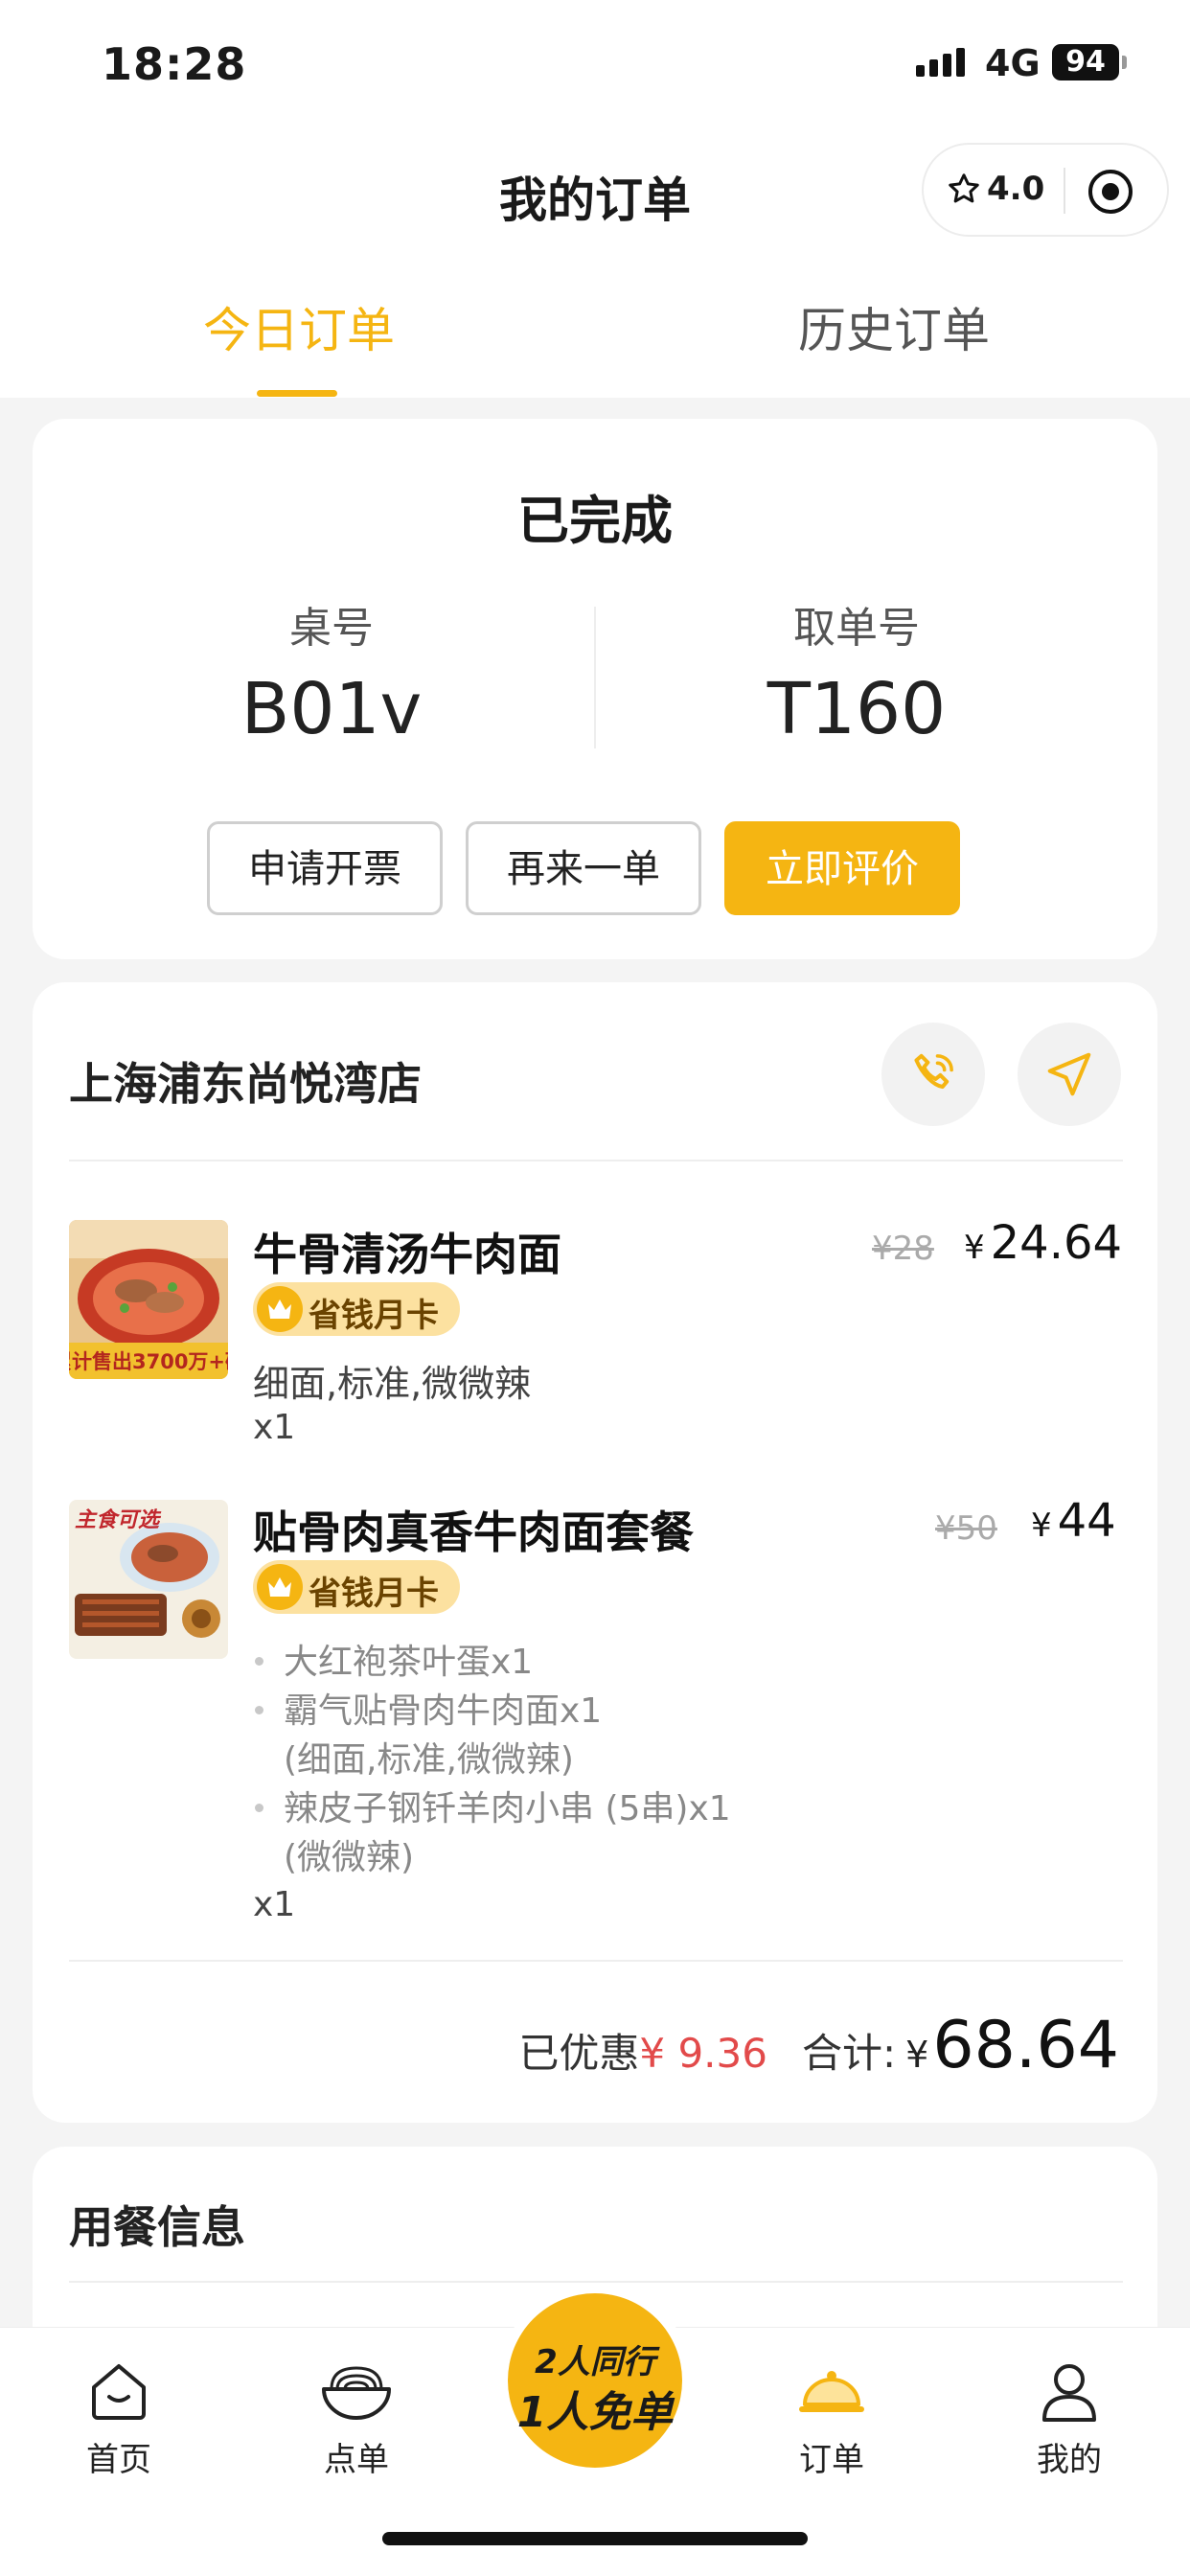 The image size is (1190, 2576). Describe the element at coordinates (966, 1529) in the screenshot. I see `item-original-price: ¥50` at that location.